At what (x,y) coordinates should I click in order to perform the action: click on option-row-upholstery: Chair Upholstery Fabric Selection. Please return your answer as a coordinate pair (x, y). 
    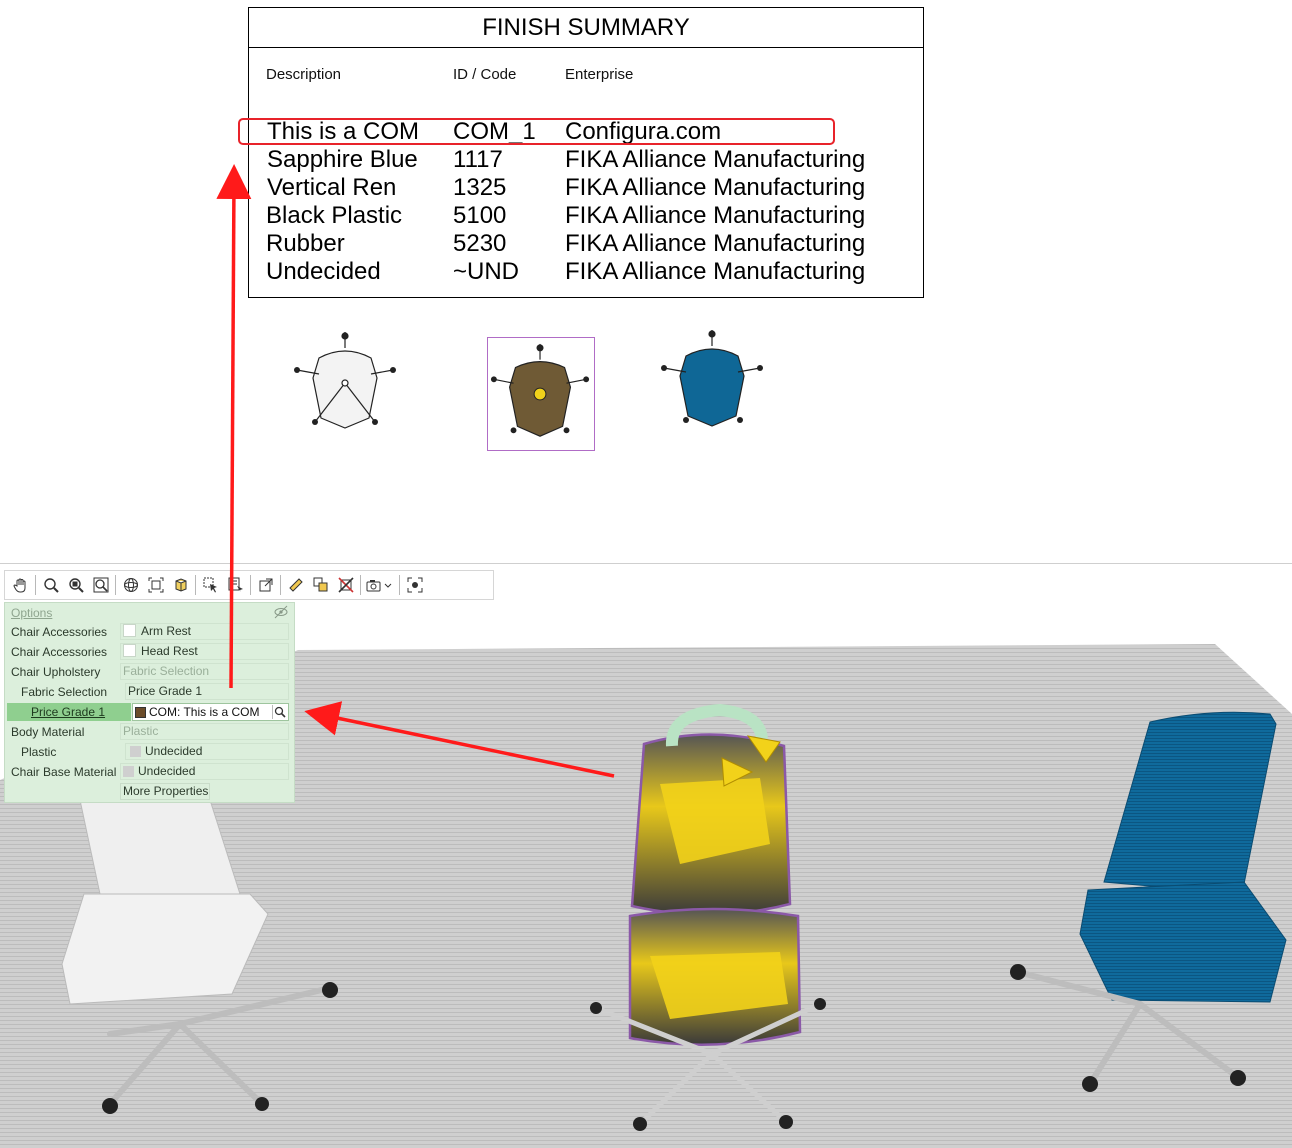
    Looking at the image, I should click on (149, 672).